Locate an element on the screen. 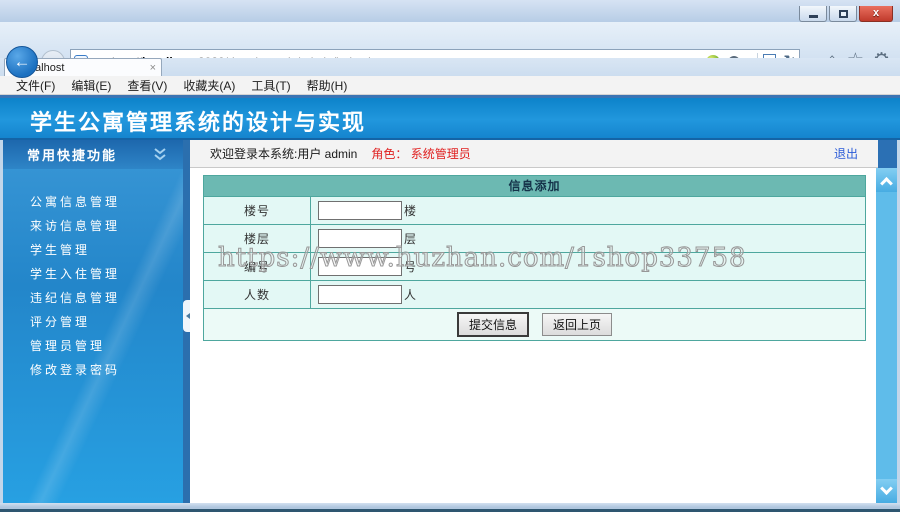 The height and width of the screenshot is (512, 900). welcome-text: 欢迎登录本系统:用户 admin is located at coordinates (284, 154).